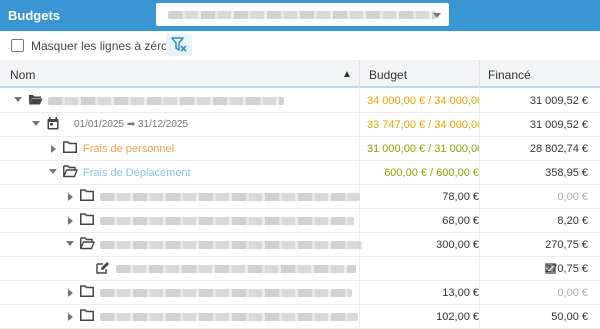 Image resolution: width=600 pixels, height=329 pixels. Describe the element at coordinates (388, 75) in the screenshot. I see `column-header-budget: Budget` at that location.